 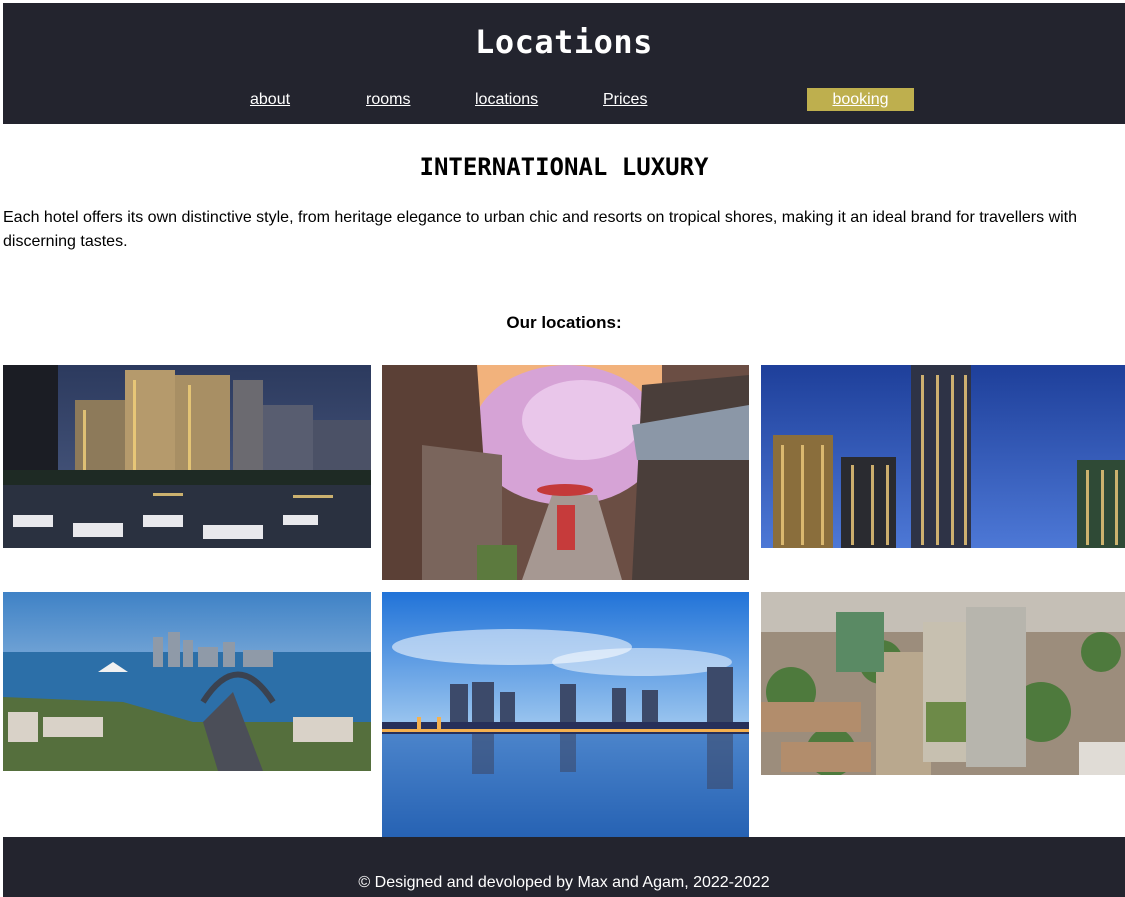 I want to click on skyscrapers-image, so click(x=943, y=456).